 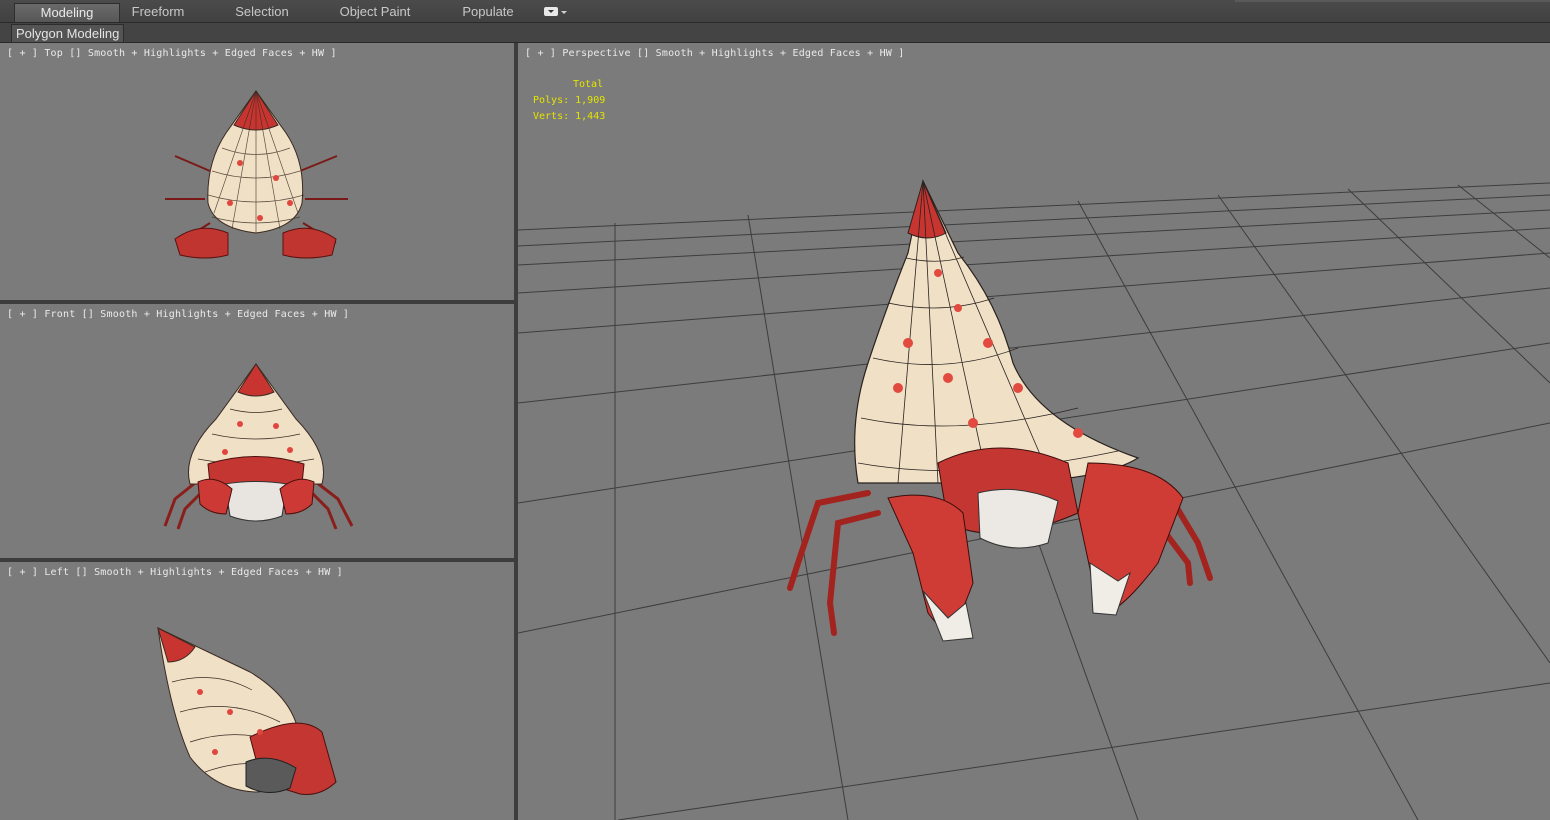 What do you see at coordinates (375, 12) in the screenshot?
I see `tab-object-paint: Object Paint` at bounding box center [375, 12].